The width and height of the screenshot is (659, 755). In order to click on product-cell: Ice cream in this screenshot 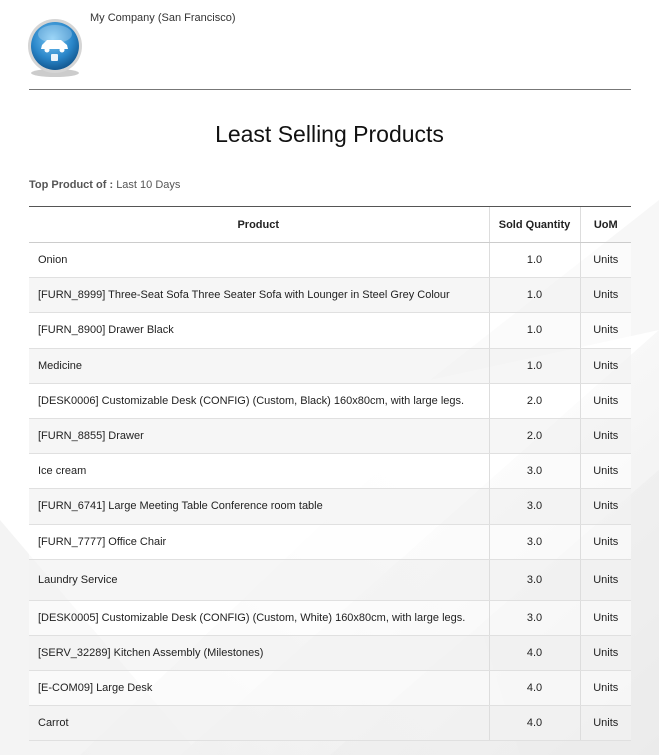, I will do `click(259, 471)`.